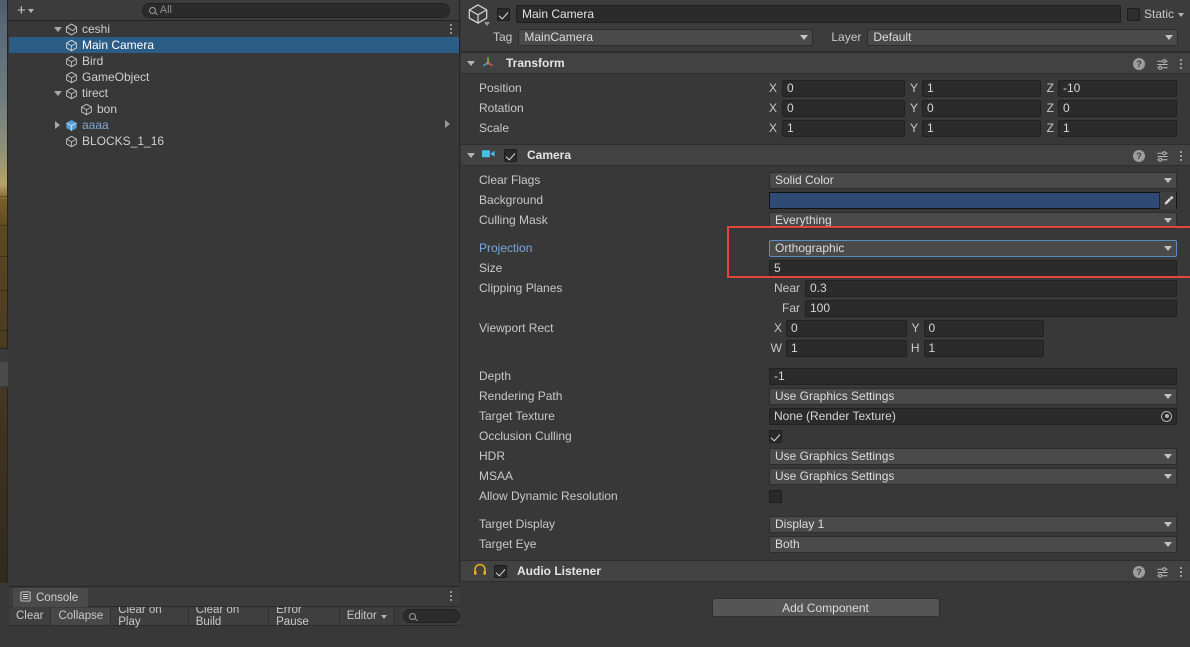  I want to click on tab-console: Console, so click(51, 597).